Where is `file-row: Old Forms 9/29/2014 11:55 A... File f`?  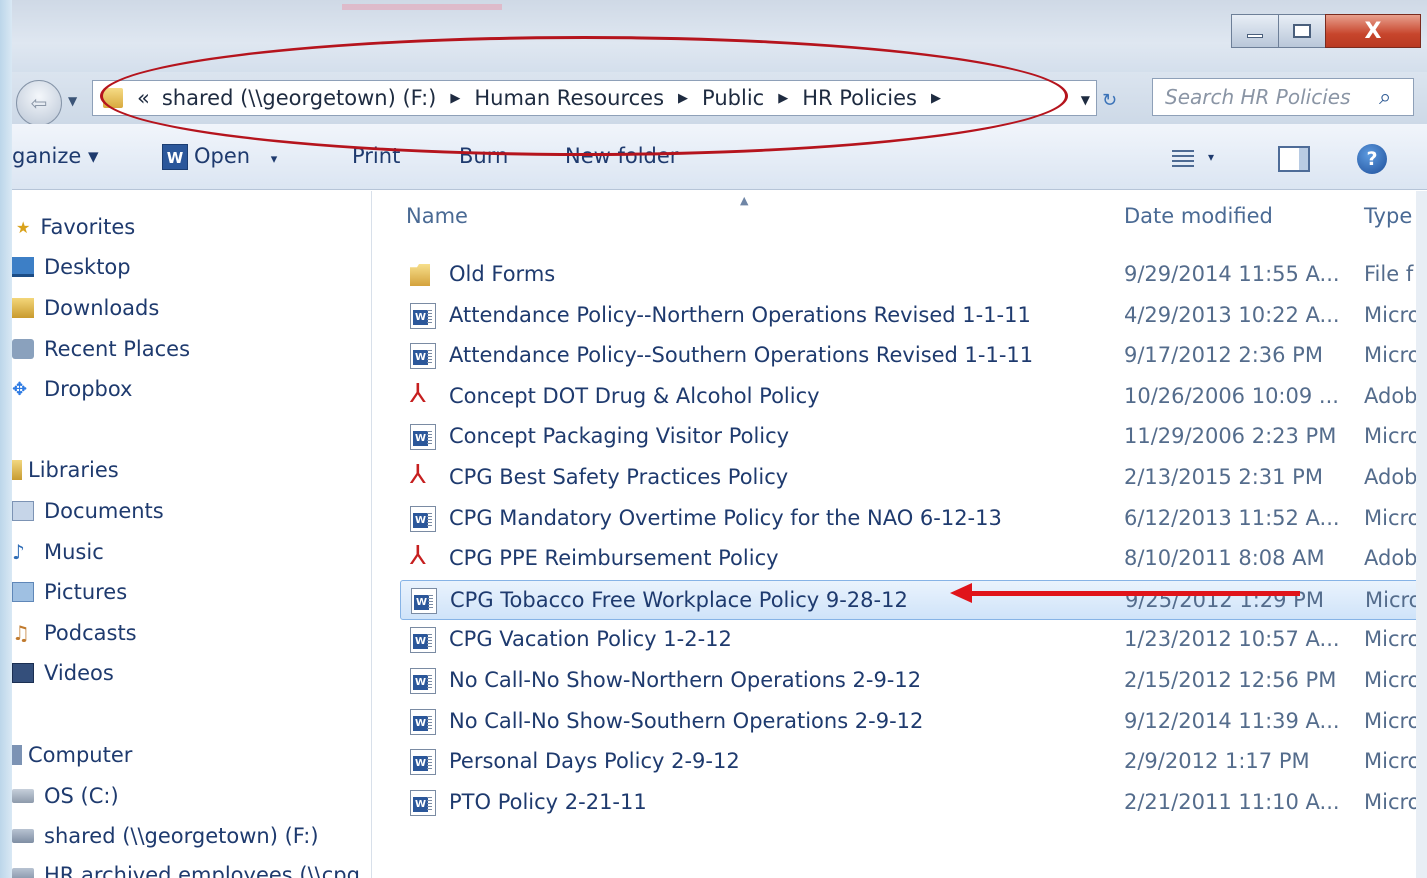
file-row: Old Forms 9/29/2014 11:55 A... File f is located at coordinates (913, 275).